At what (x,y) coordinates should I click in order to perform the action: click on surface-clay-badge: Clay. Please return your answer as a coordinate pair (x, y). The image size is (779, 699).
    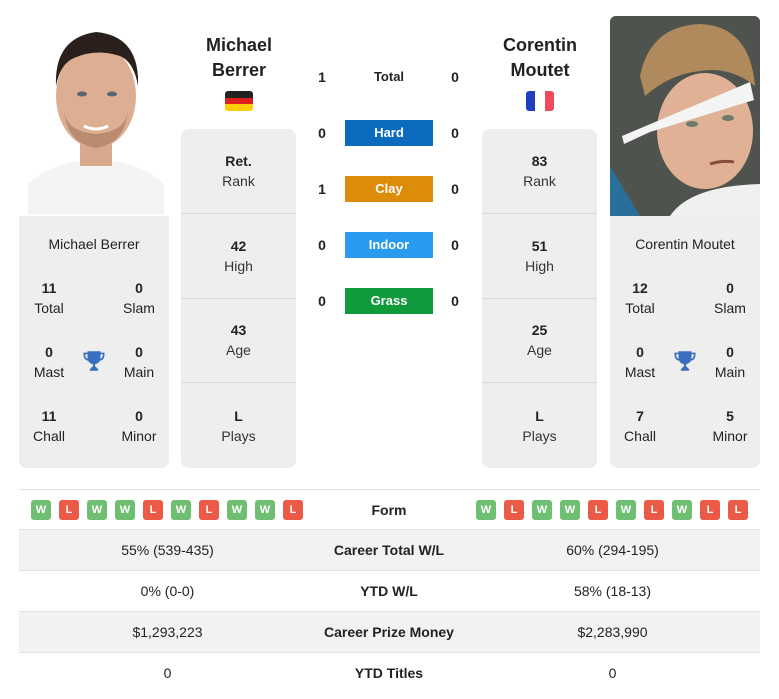
    Looking at the image, I should click on (389, 189).